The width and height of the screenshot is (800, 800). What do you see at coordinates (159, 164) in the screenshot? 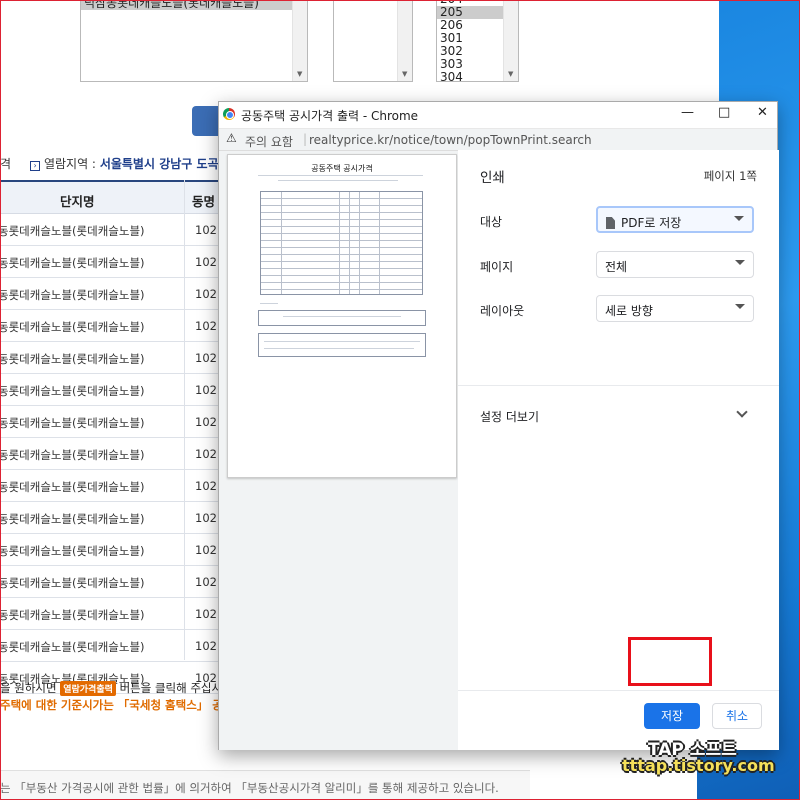
I see `info-location: 서울특별시 강남구 도곡` at bounding box center [159, 164].